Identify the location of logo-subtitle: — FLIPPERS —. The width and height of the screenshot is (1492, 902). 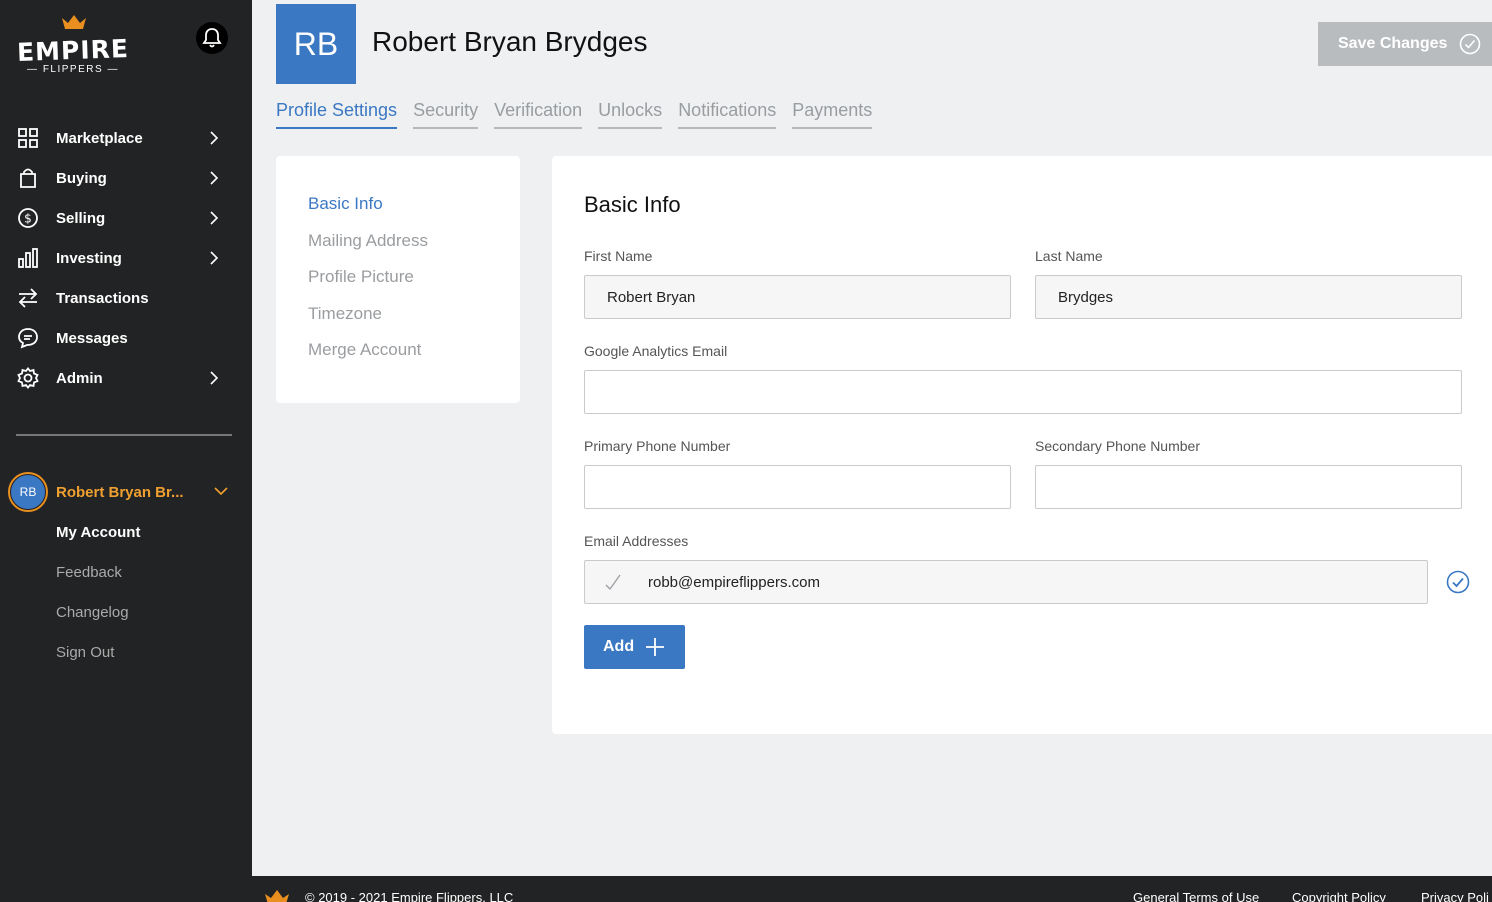
(73, 69).